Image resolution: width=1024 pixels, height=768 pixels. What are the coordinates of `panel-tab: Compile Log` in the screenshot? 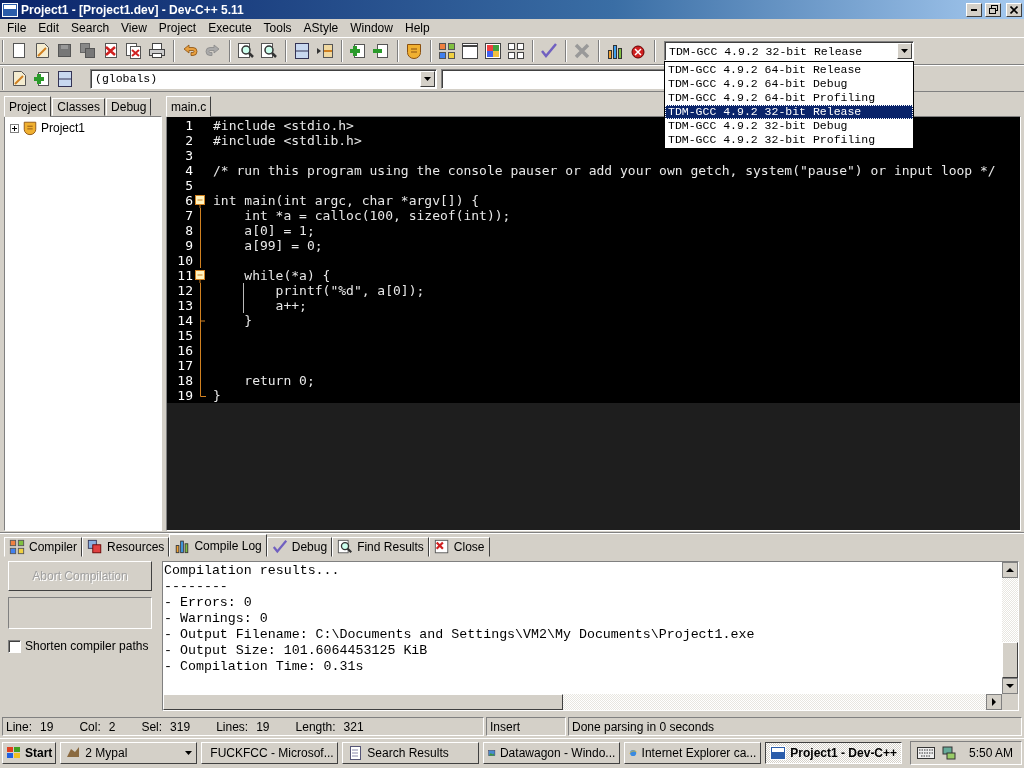 It's located at (218, 545).